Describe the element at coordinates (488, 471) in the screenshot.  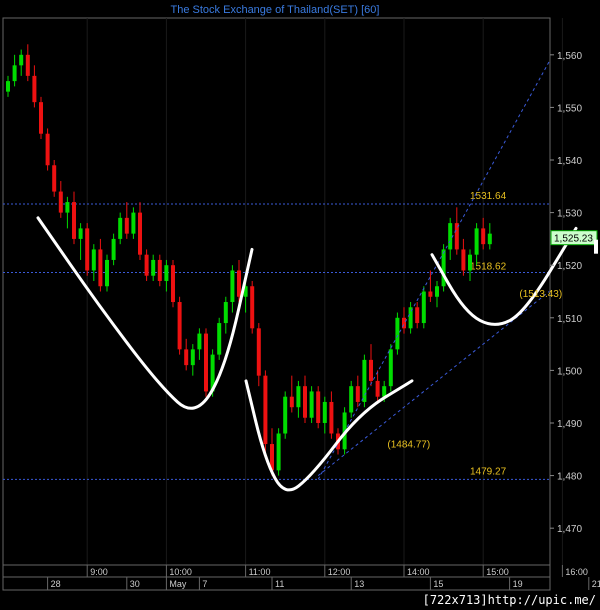
I see `level-label: 1479.27` at that location.